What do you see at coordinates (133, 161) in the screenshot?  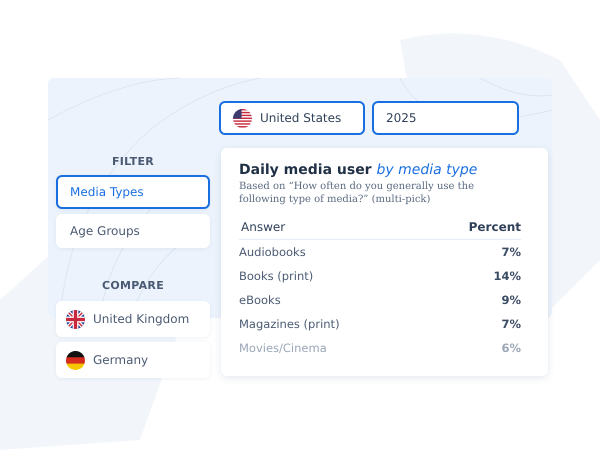 I see `filter-heading: FILTER` at bounding box center [133, 161].